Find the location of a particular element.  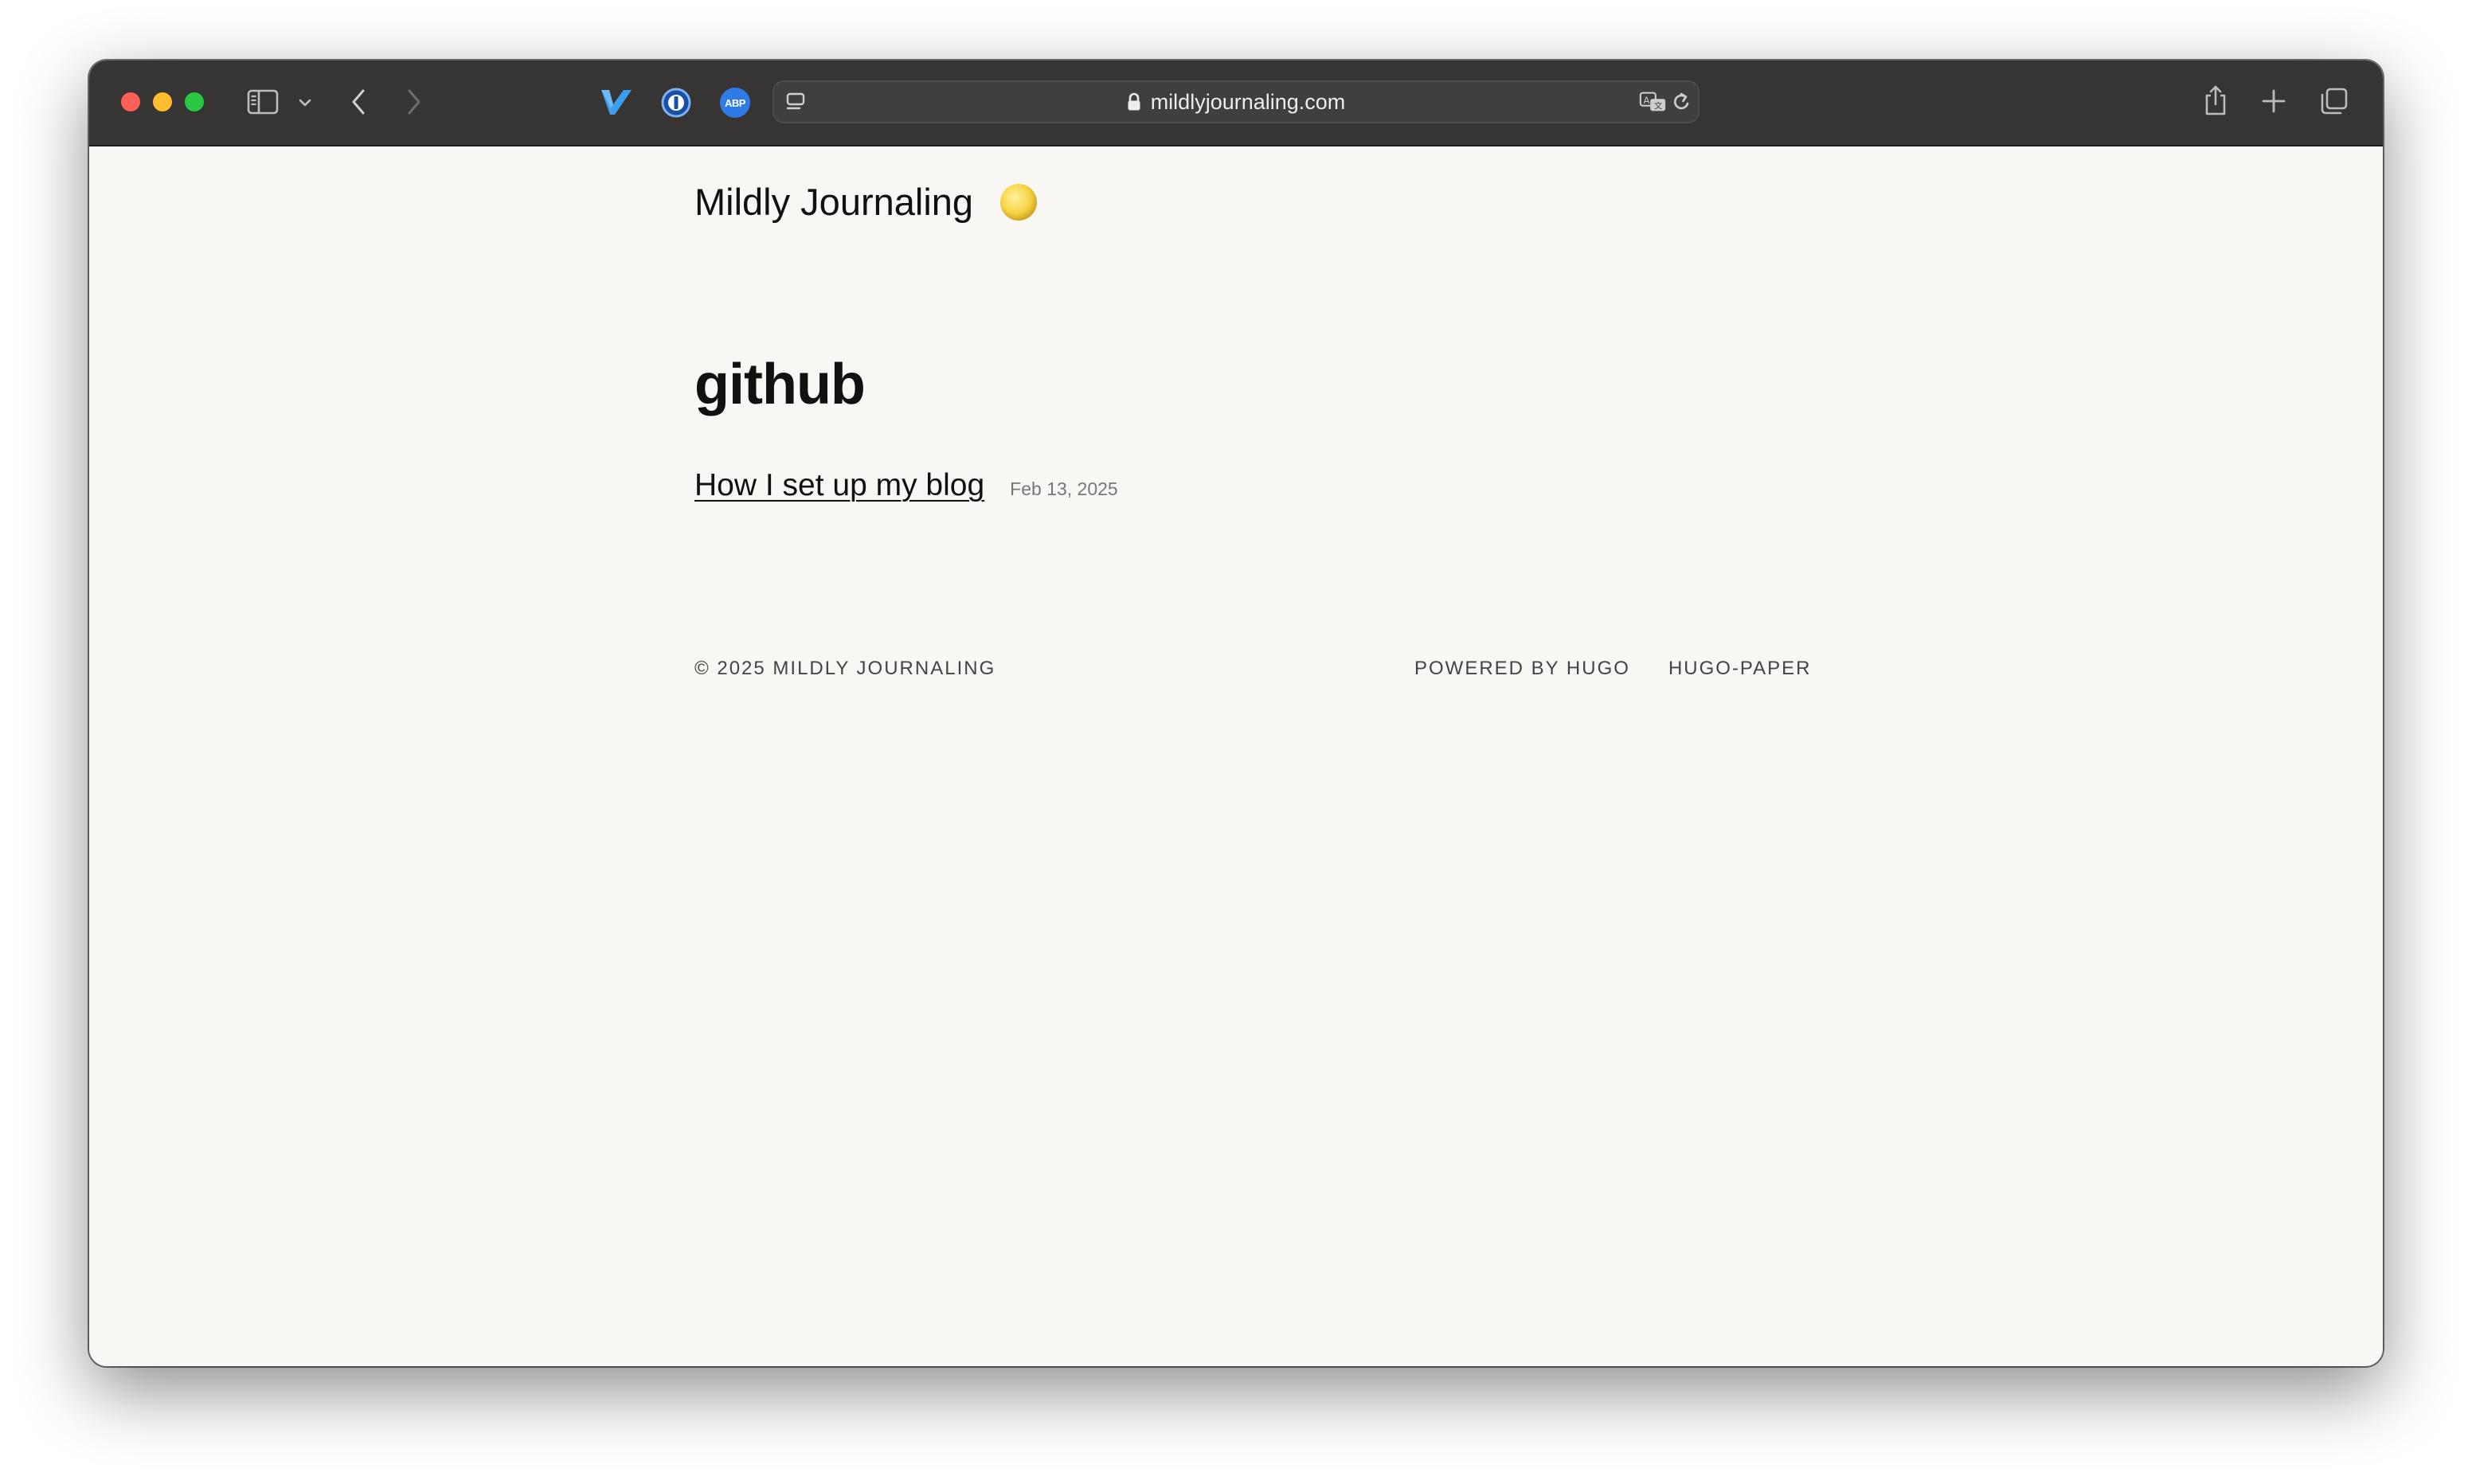

powered-by-hugo-link: POWERED BY HUGO is located at coordinates (1522, 669).